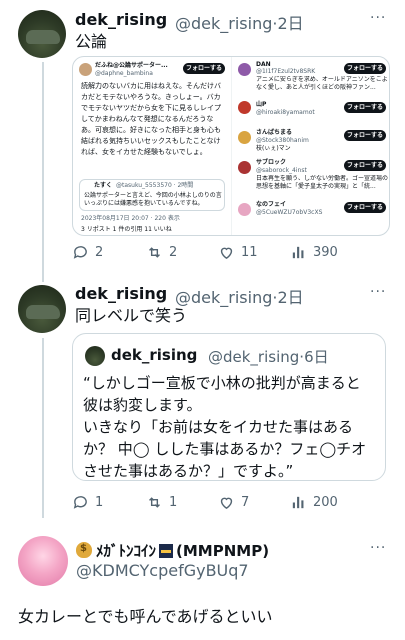 Image resolution: width=405 pixels, height=640 pixels. What do you see at coordinates (173, 502) in the screenshot?
I see `retweet-count: 1` at bounding box center [173, 502].